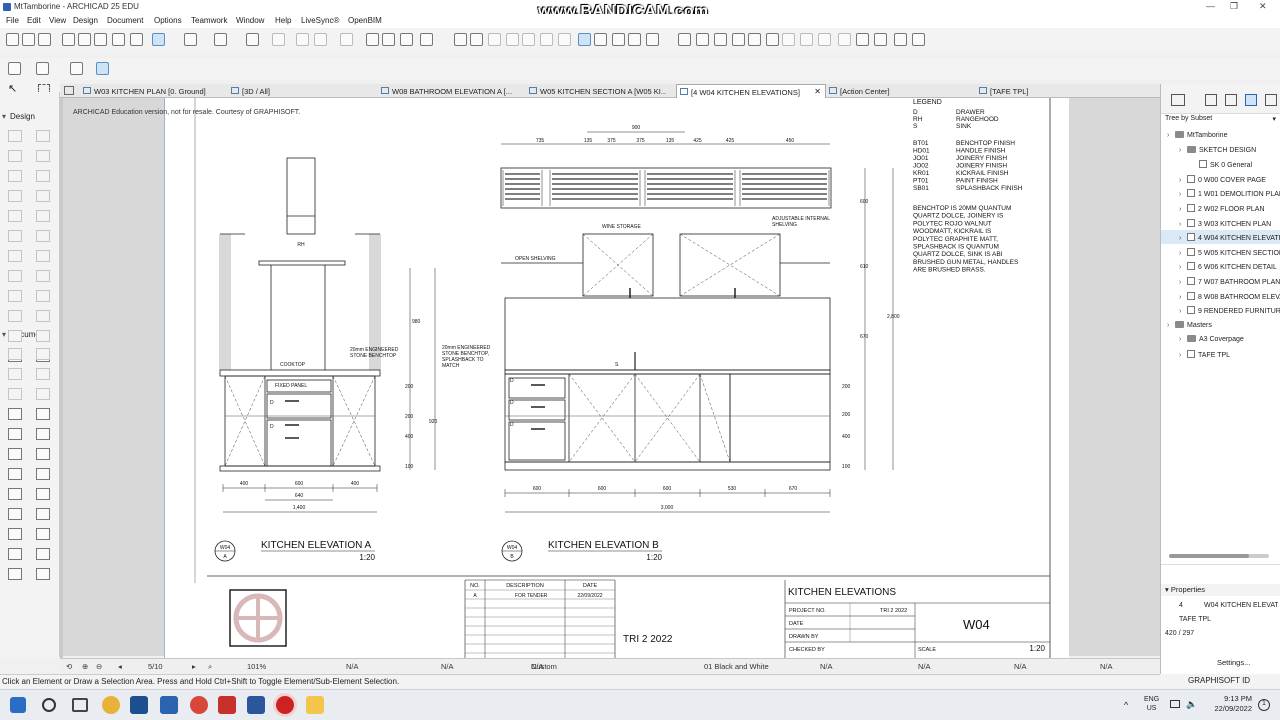  What do you see at coordinates (315, 705) in the screenshot?
I see `file-explorer-icon` at bounding box center [315, 705].